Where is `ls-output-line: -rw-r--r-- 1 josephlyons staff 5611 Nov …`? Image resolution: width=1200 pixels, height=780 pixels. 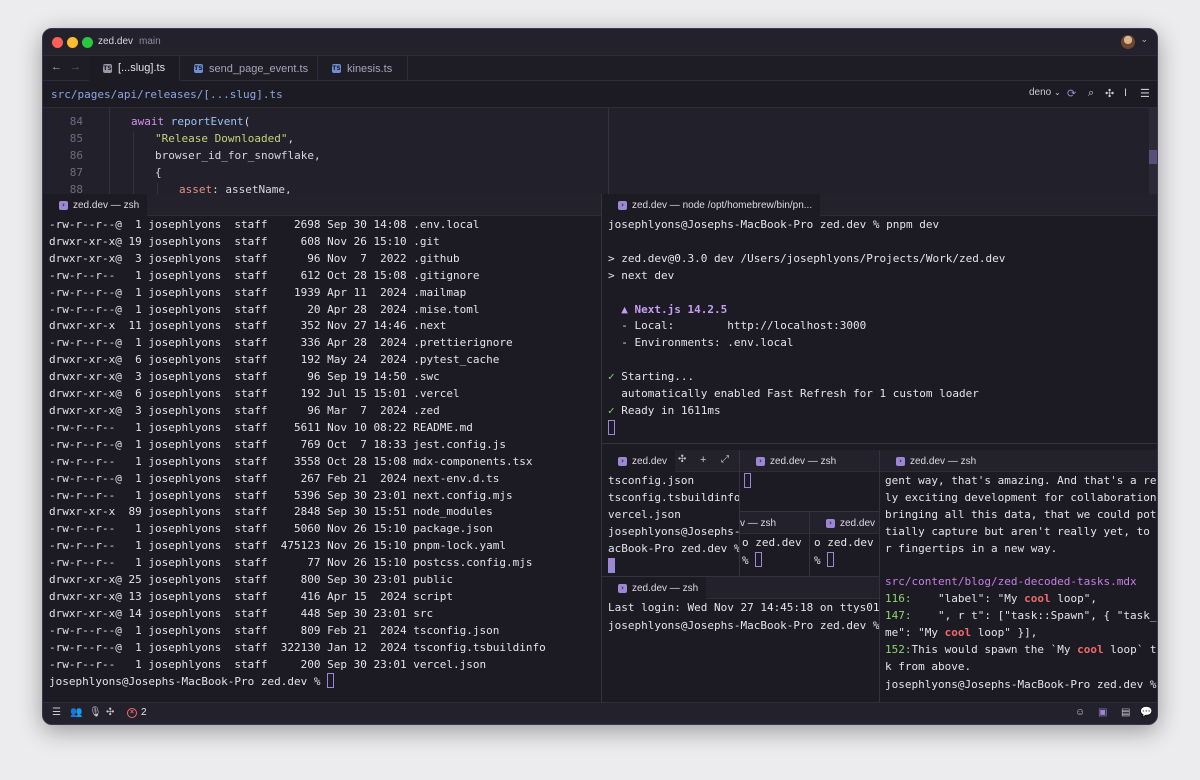 ls-output-line: -rw-r--r-- 1 josephlyons staff 5611 Nov … is located at coordinates (261, 427).